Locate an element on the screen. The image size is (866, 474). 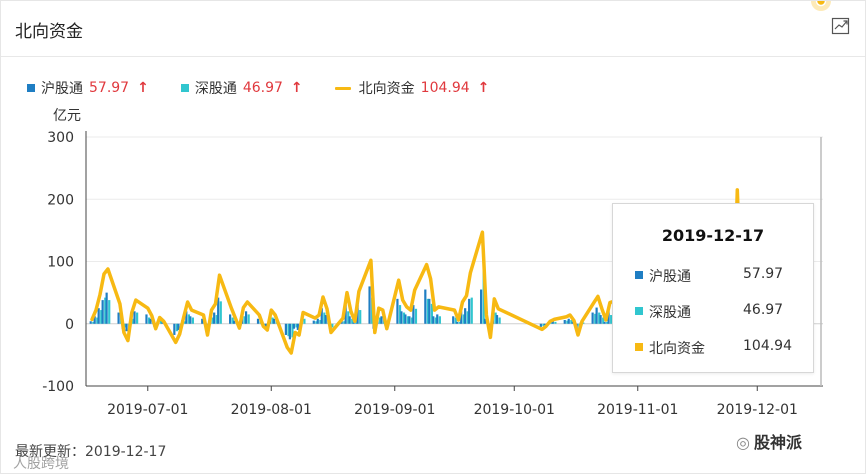
last-updated-date: 2019-12-17 is located at coordinates (126, 452).